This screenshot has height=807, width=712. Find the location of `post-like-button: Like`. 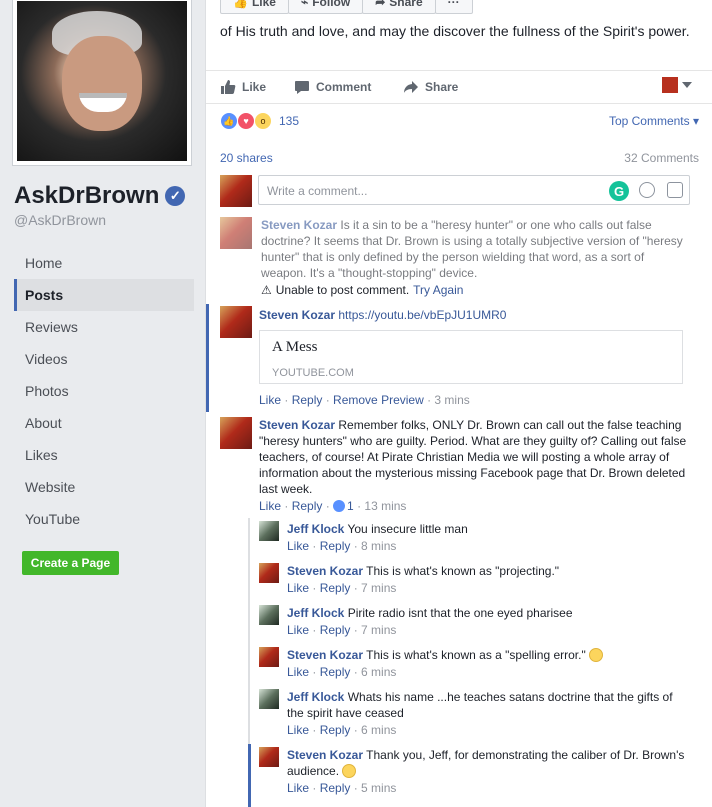

post-like-button: Like is located at coordinates (243, 87).